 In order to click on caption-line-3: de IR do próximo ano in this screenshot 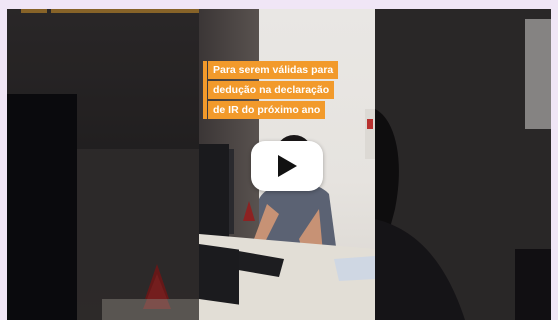, I will do `click(267, 110)`.